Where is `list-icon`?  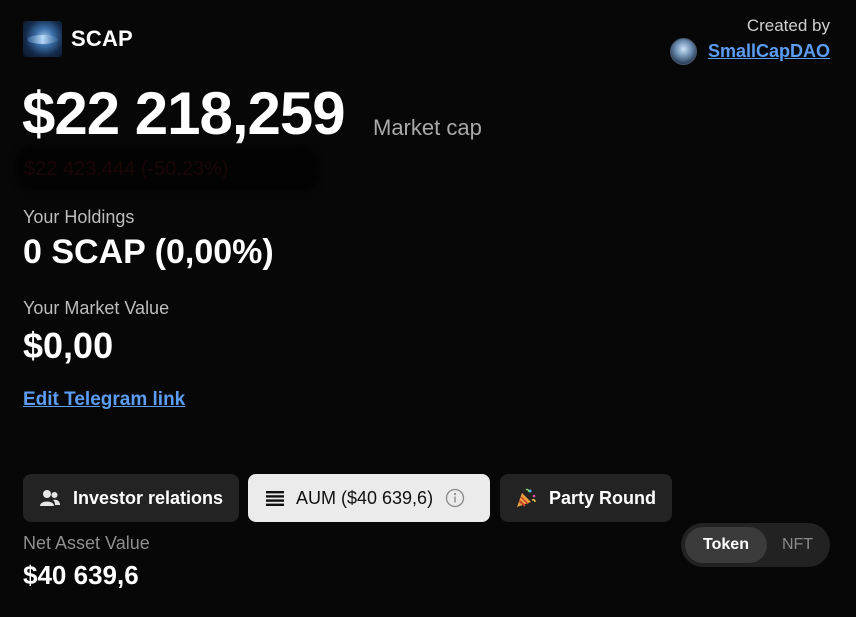
list-icon is located at coordinates (275, 498).